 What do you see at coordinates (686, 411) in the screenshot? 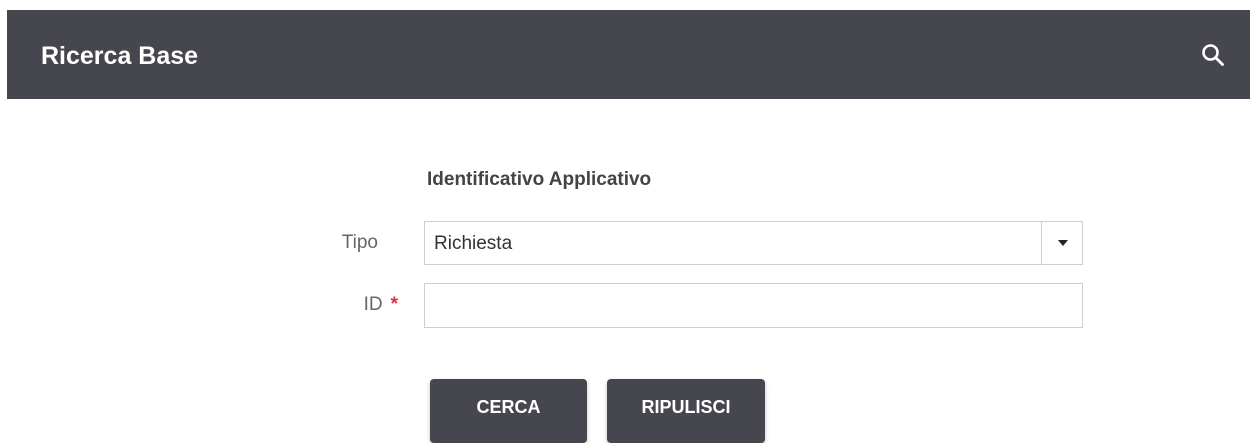
I see `ripulisci-button: RIPULISCI` at bounding box center [686, 411].